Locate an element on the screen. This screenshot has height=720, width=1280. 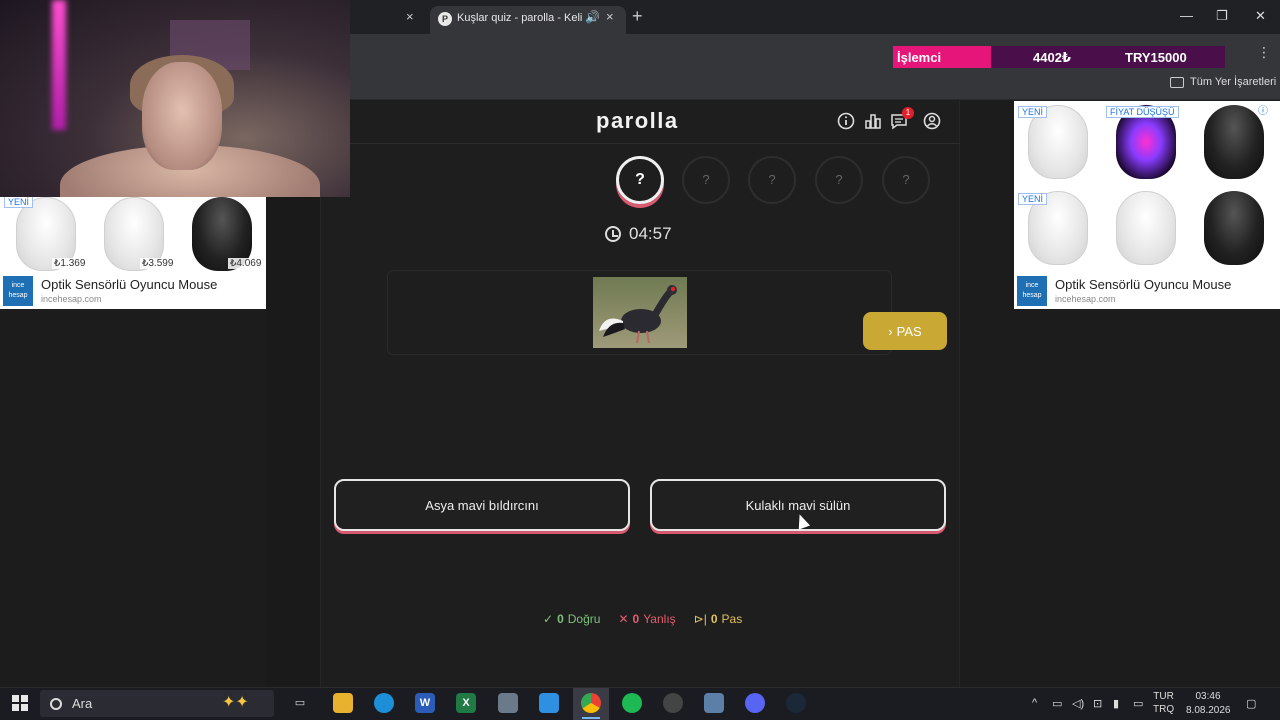
pass-stat: ⊳| 0 Pas is located at coordinates (718, 619).